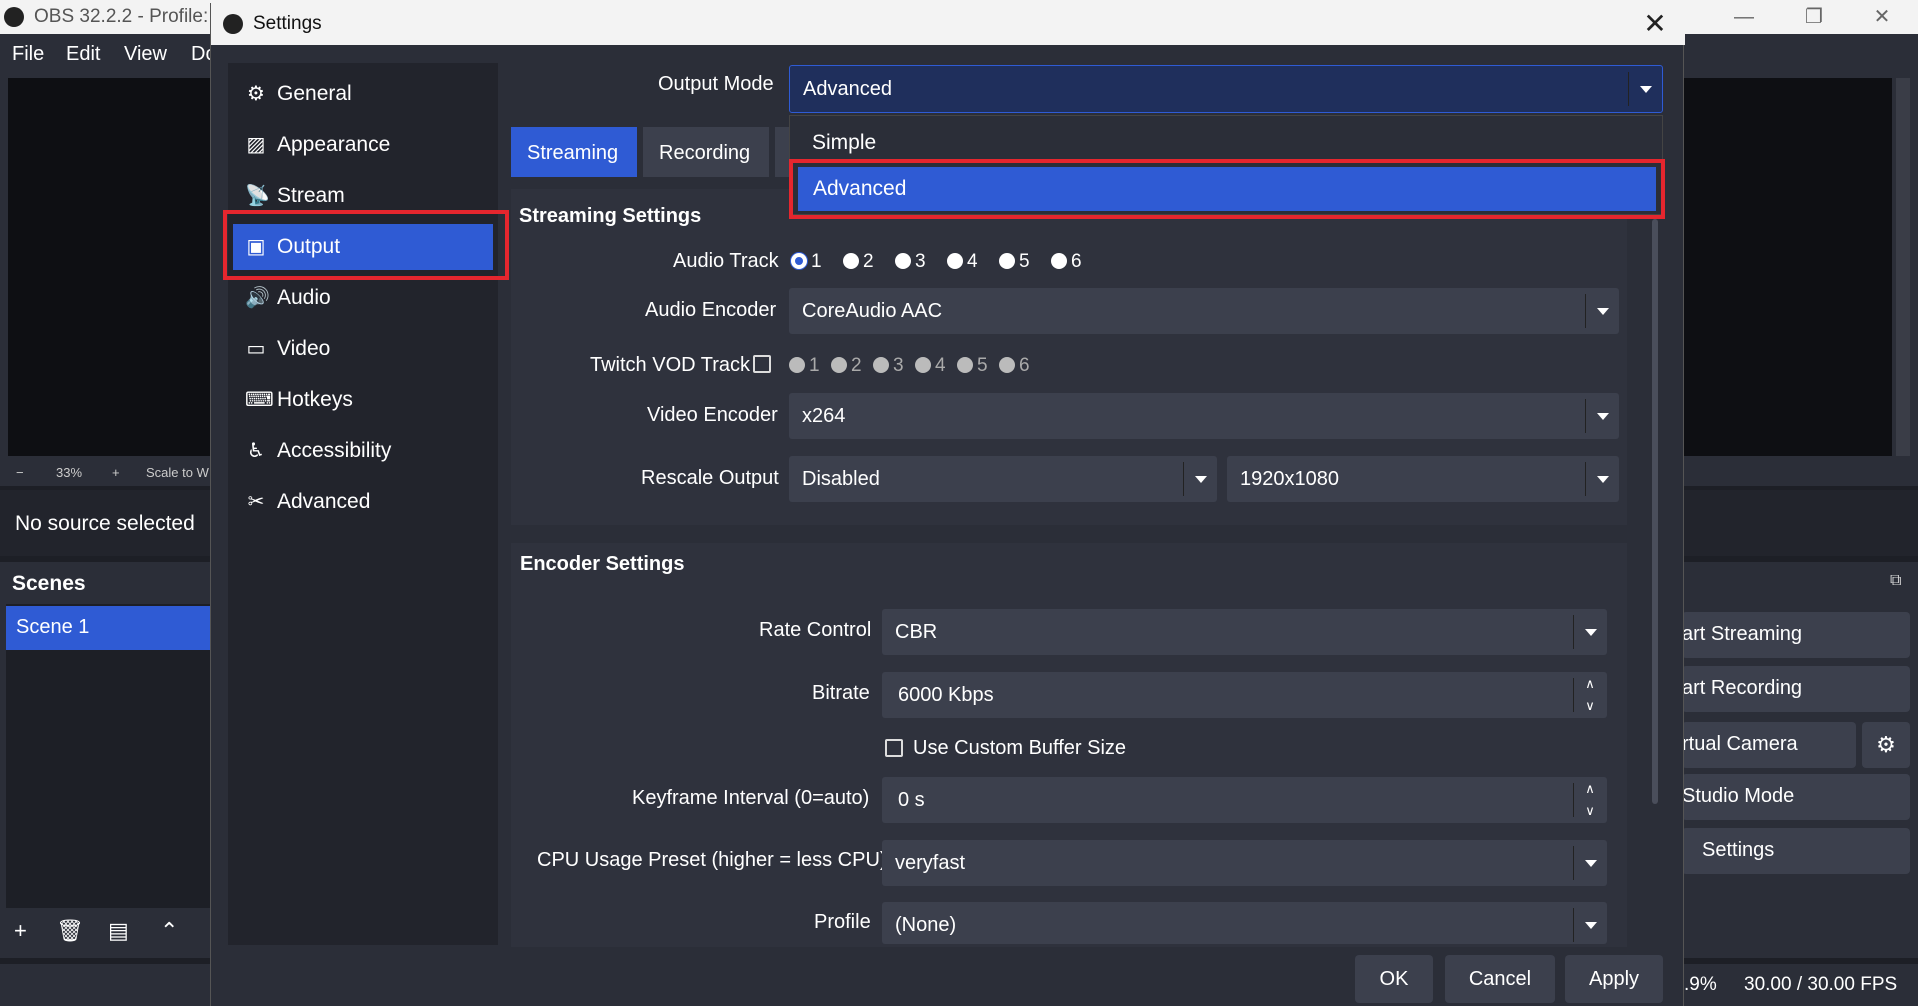  Describe the element at coordinates (20, 472) in the screenshot. I see `zoom-out-icon: −` at that location.